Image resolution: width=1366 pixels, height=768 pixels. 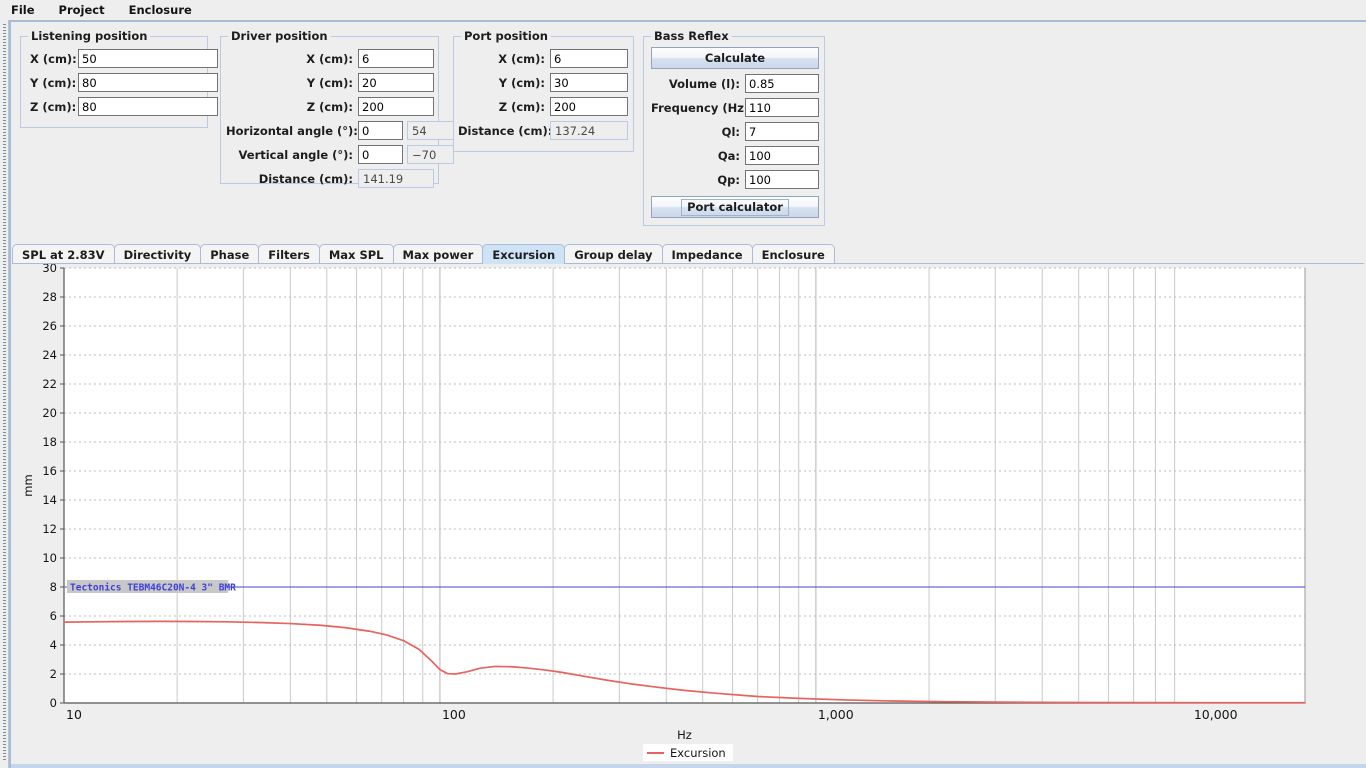 What do you see at coordinates (53, 703) in the screenshot?
I see `svg-text: 0` at bounding box center [53, 703].